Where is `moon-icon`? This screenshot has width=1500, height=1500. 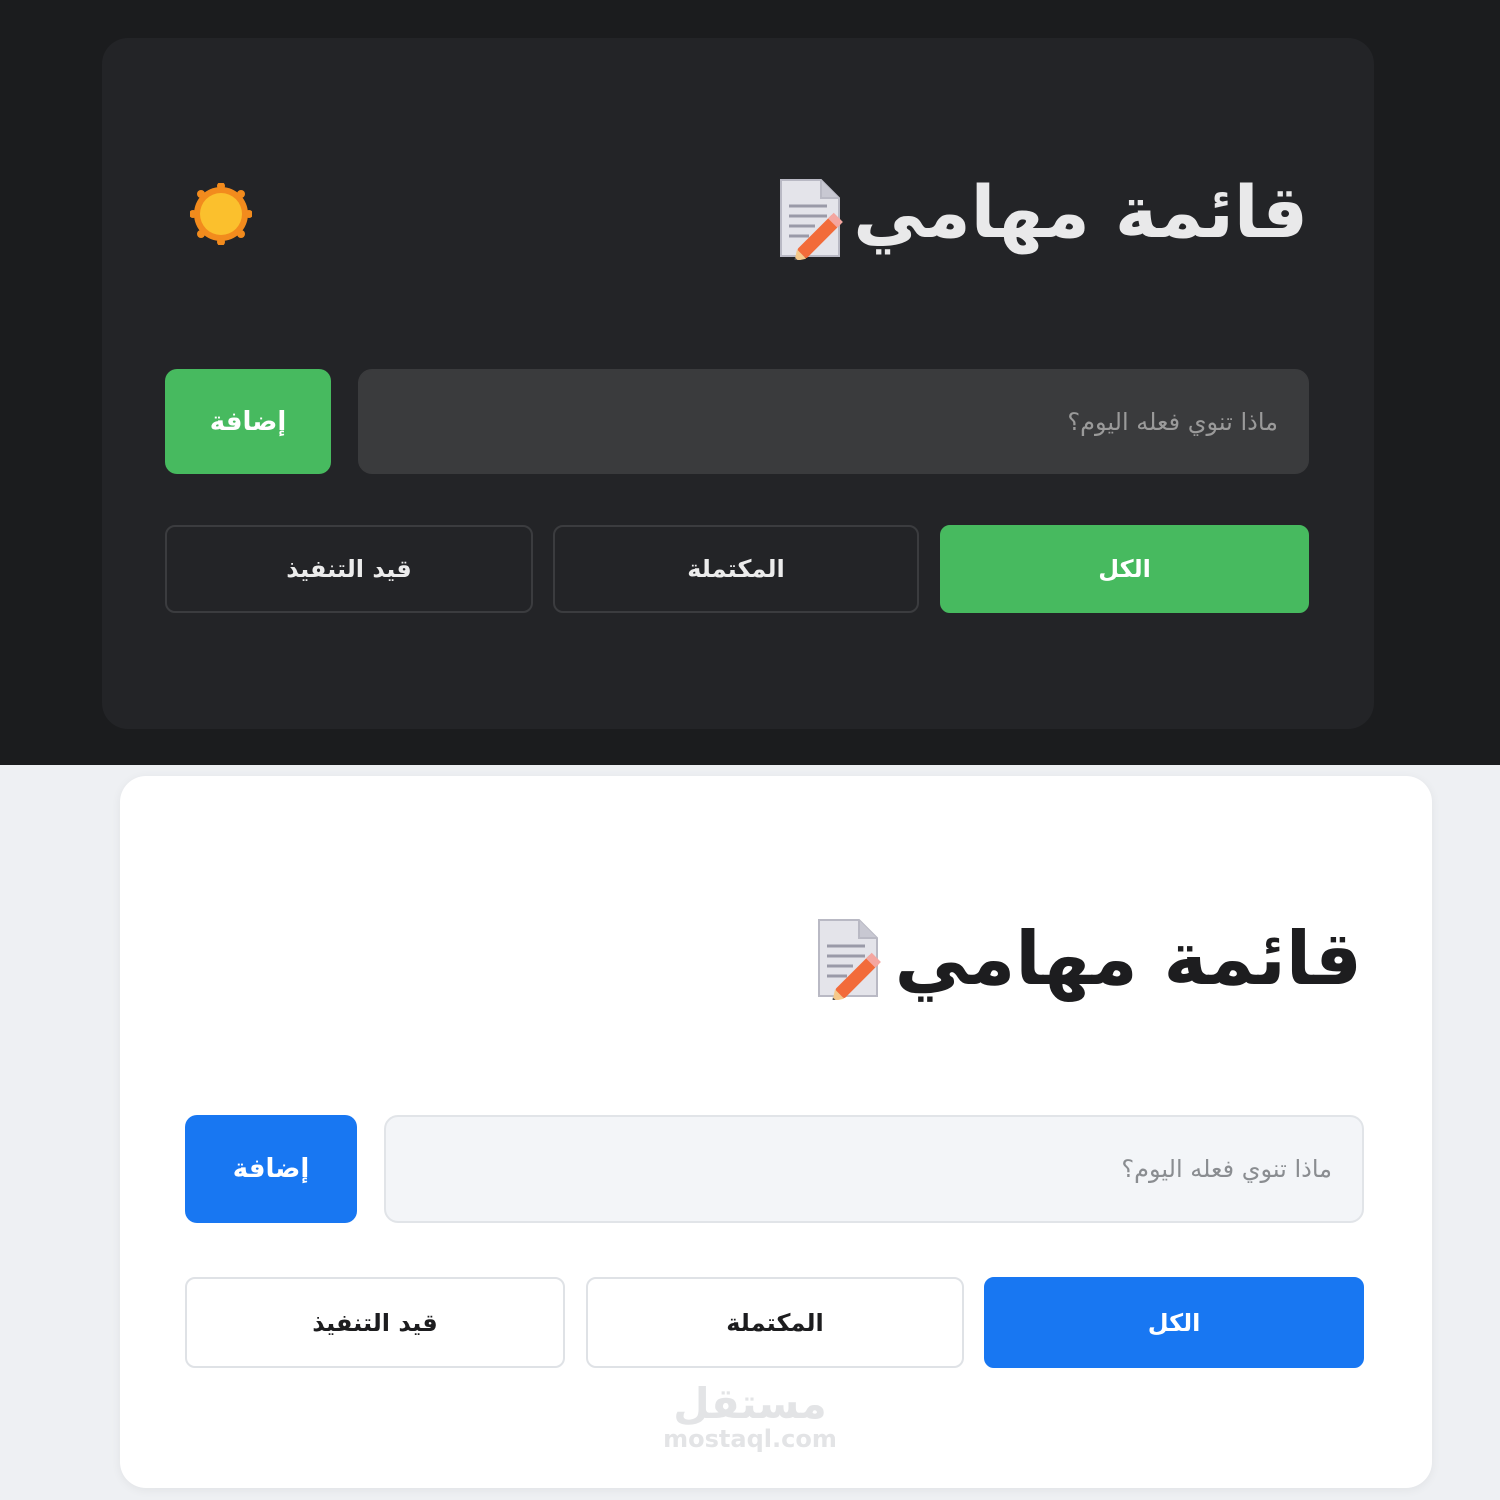
moon-icon is located at coordinates (244, 960).